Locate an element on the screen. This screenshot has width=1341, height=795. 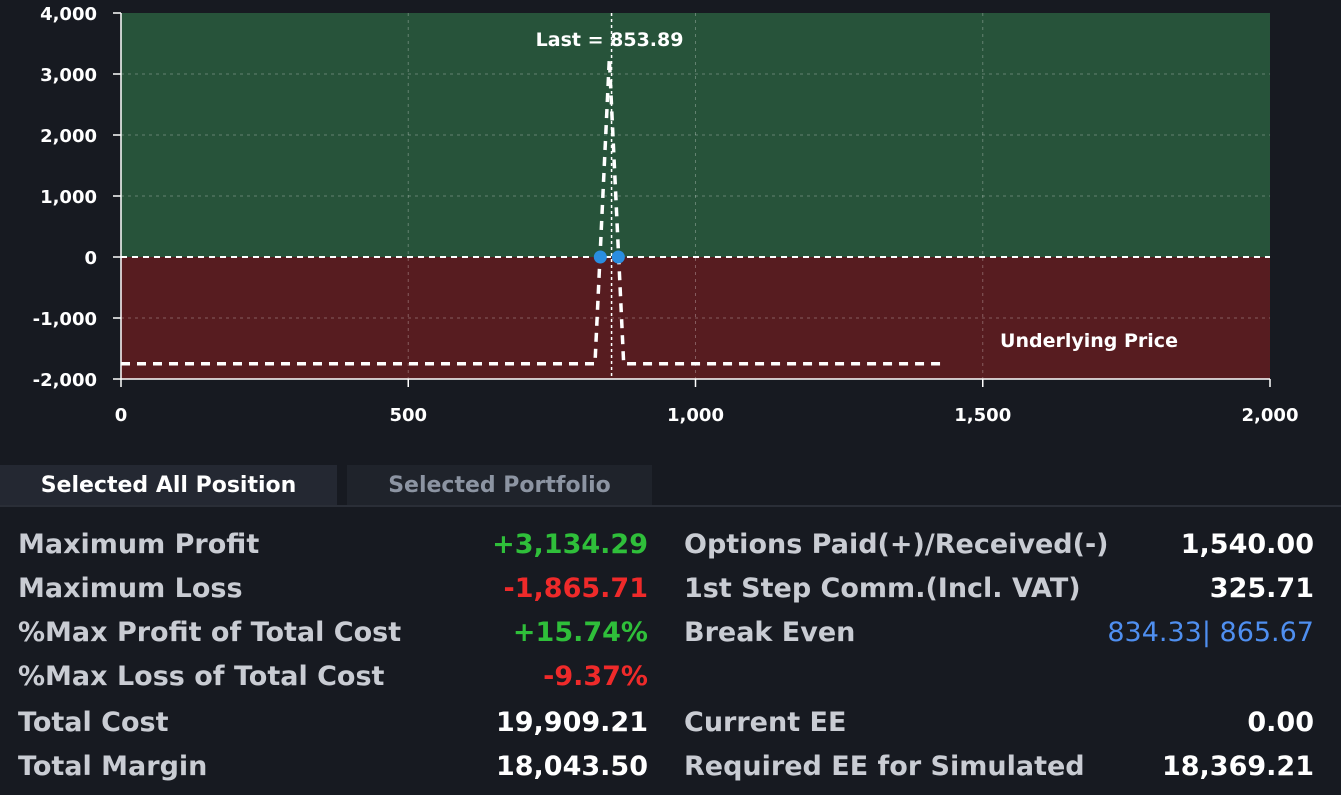
pct-max-profit-label: %Max Profit of Total Cost is located at coordinates (210, 632).